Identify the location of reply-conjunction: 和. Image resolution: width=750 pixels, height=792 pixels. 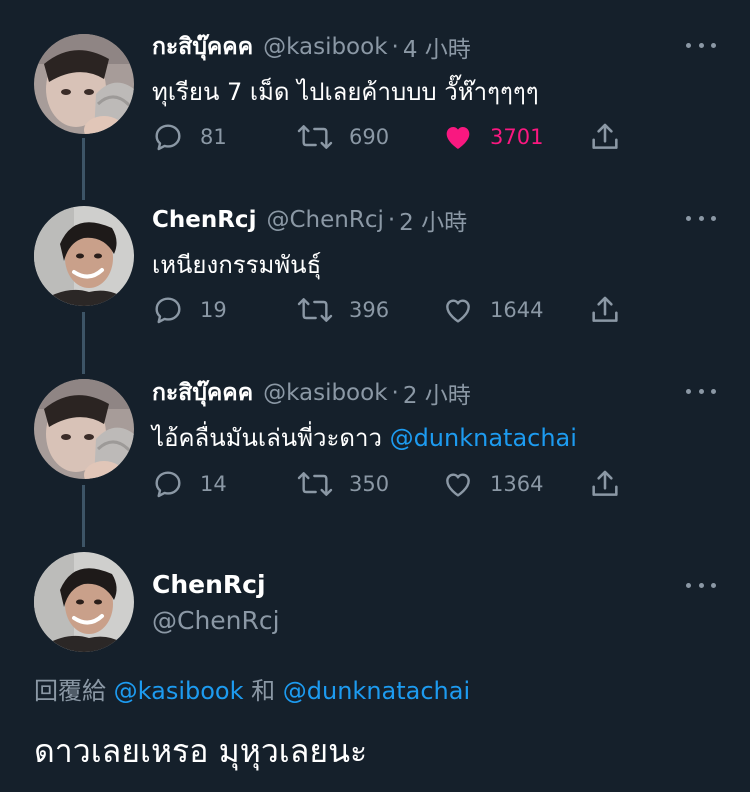
(263, 691).